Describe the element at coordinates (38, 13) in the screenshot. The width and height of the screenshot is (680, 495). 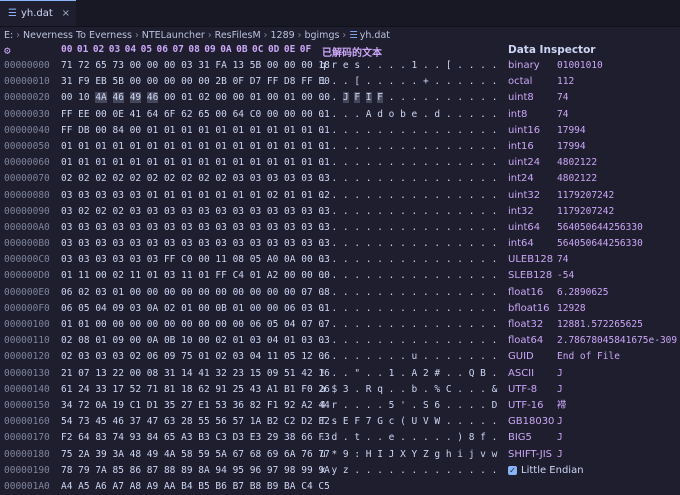
I see `tab-yh-dat: ☰ yh.dat ×` at that location.